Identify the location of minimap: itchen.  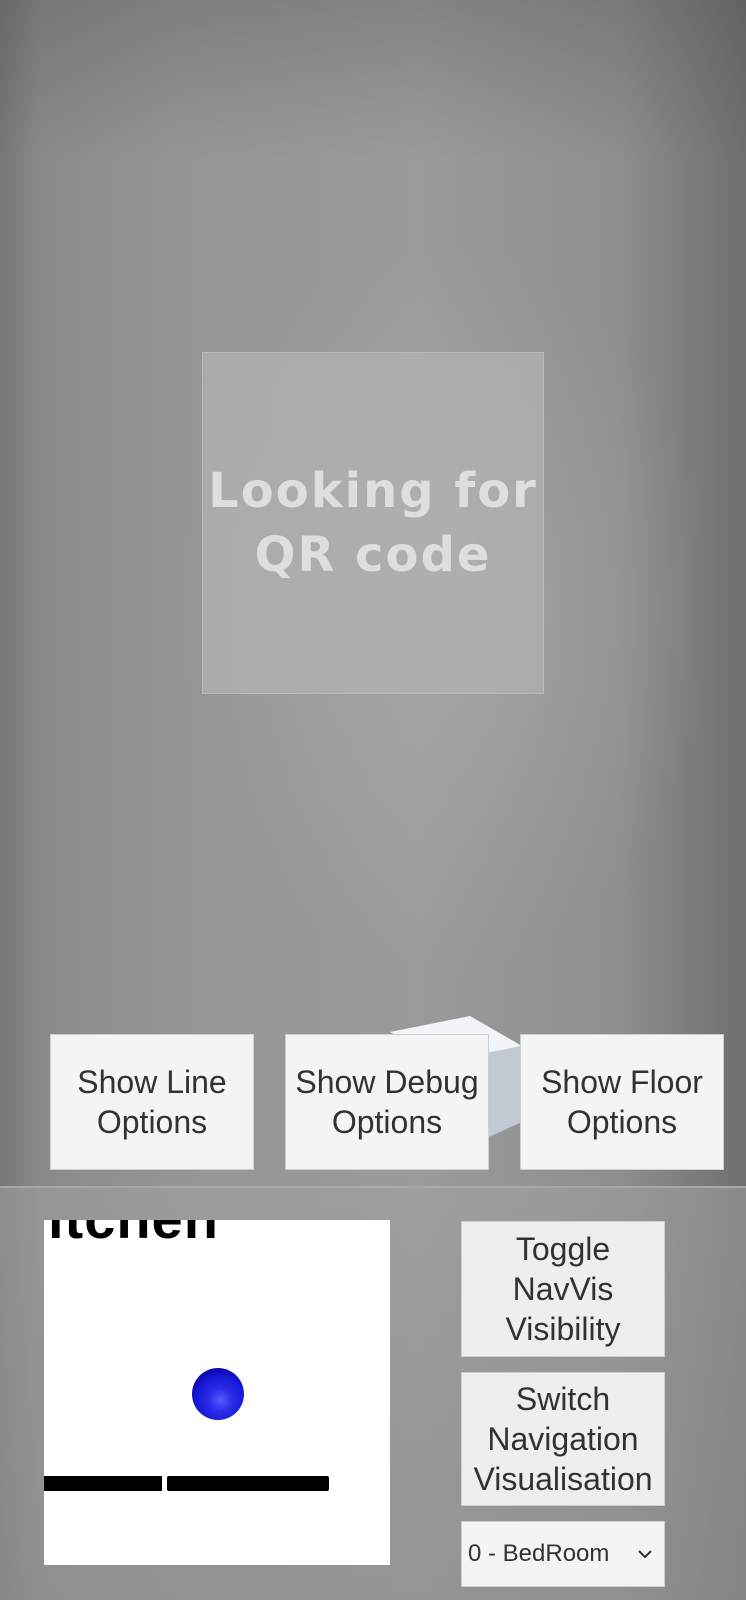
(217, 1392).